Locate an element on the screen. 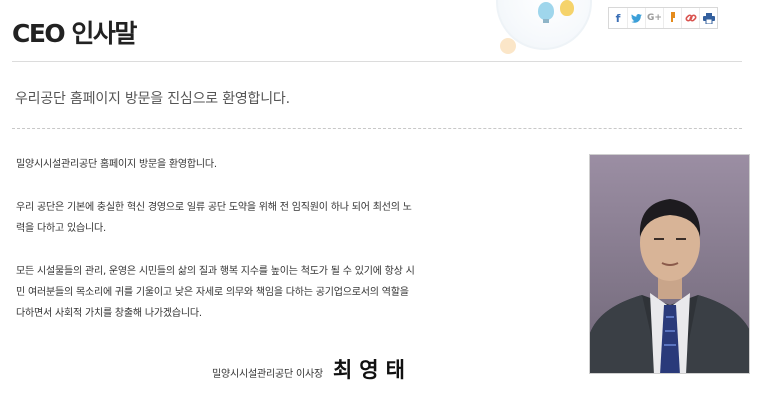  lightbulb-icon is located at coordinates (546, 11).